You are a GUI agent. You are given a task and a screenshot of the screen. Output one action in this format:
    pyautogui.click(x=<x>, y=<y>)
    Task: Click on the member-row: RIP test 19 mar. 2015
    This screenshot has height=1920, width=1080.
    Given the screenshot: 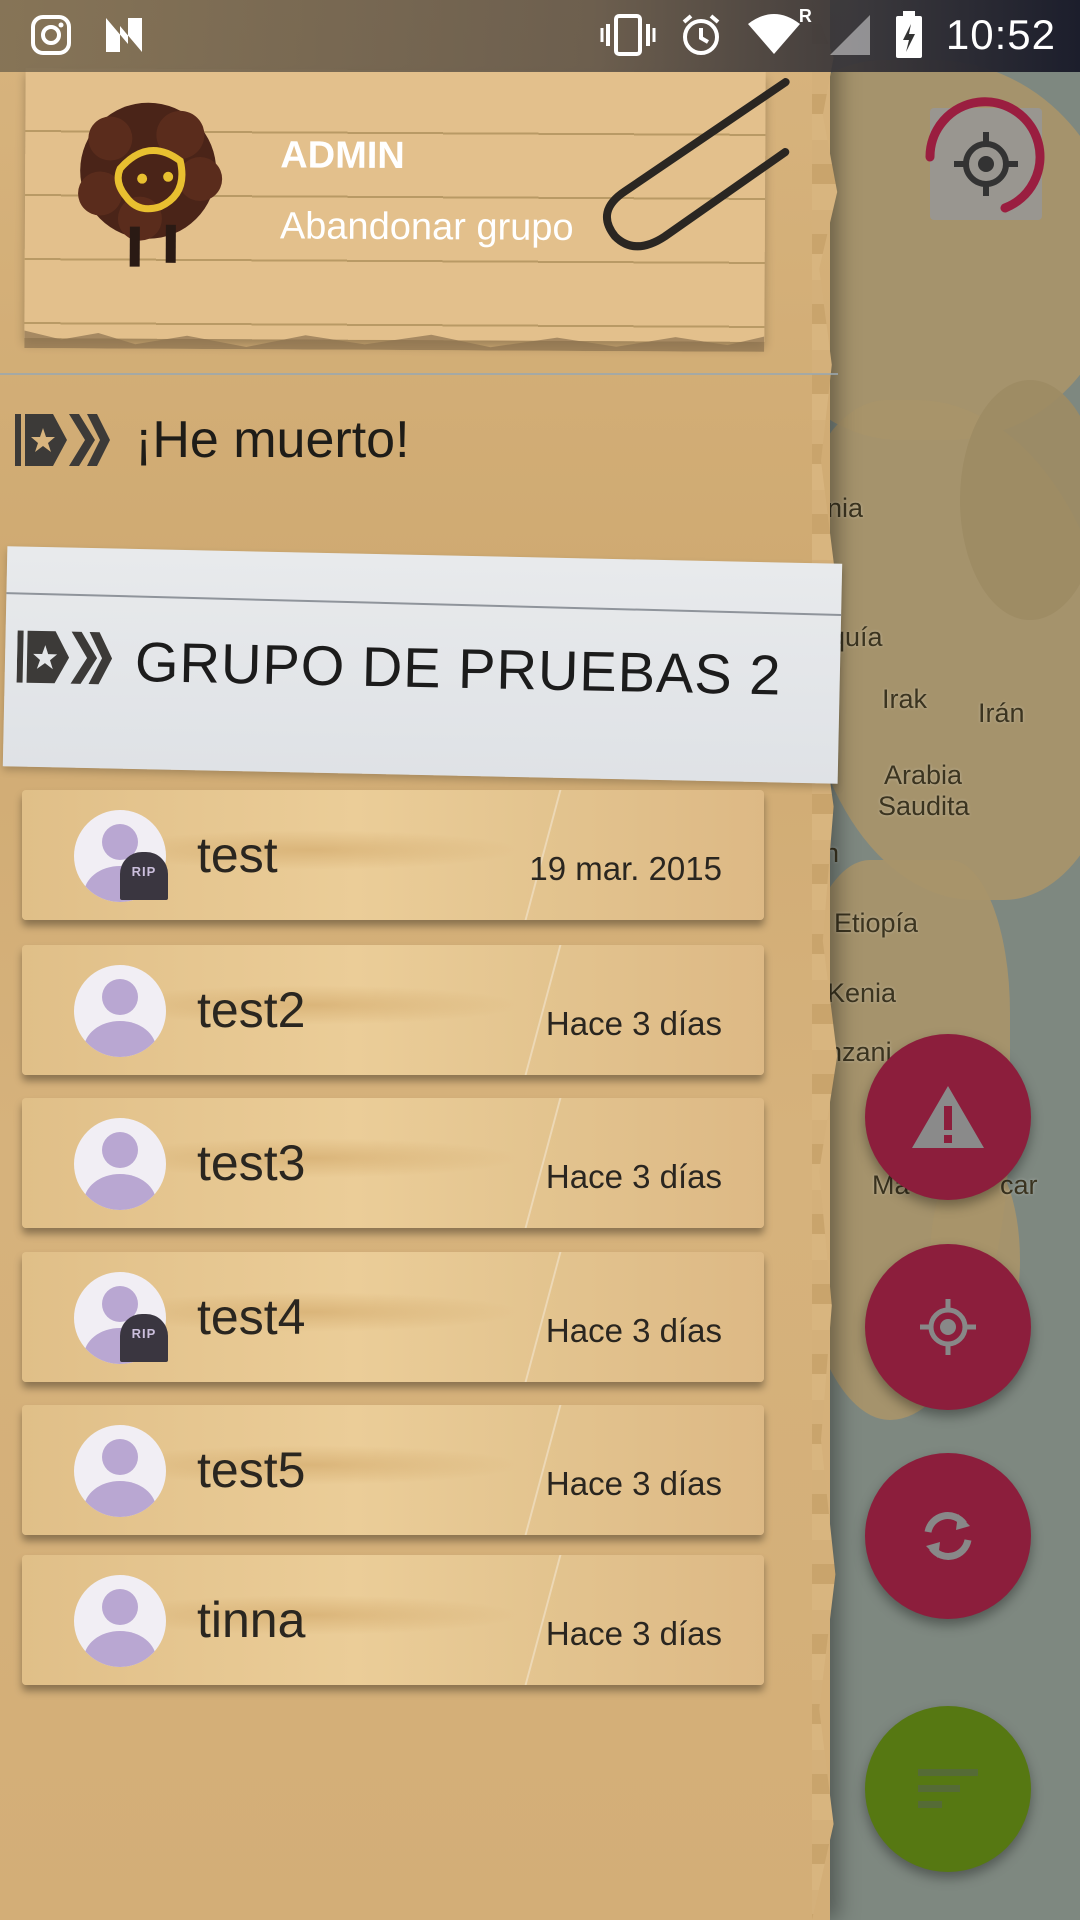 What is the action you would take?
    pyautogui.click(x=393, y=855)
    